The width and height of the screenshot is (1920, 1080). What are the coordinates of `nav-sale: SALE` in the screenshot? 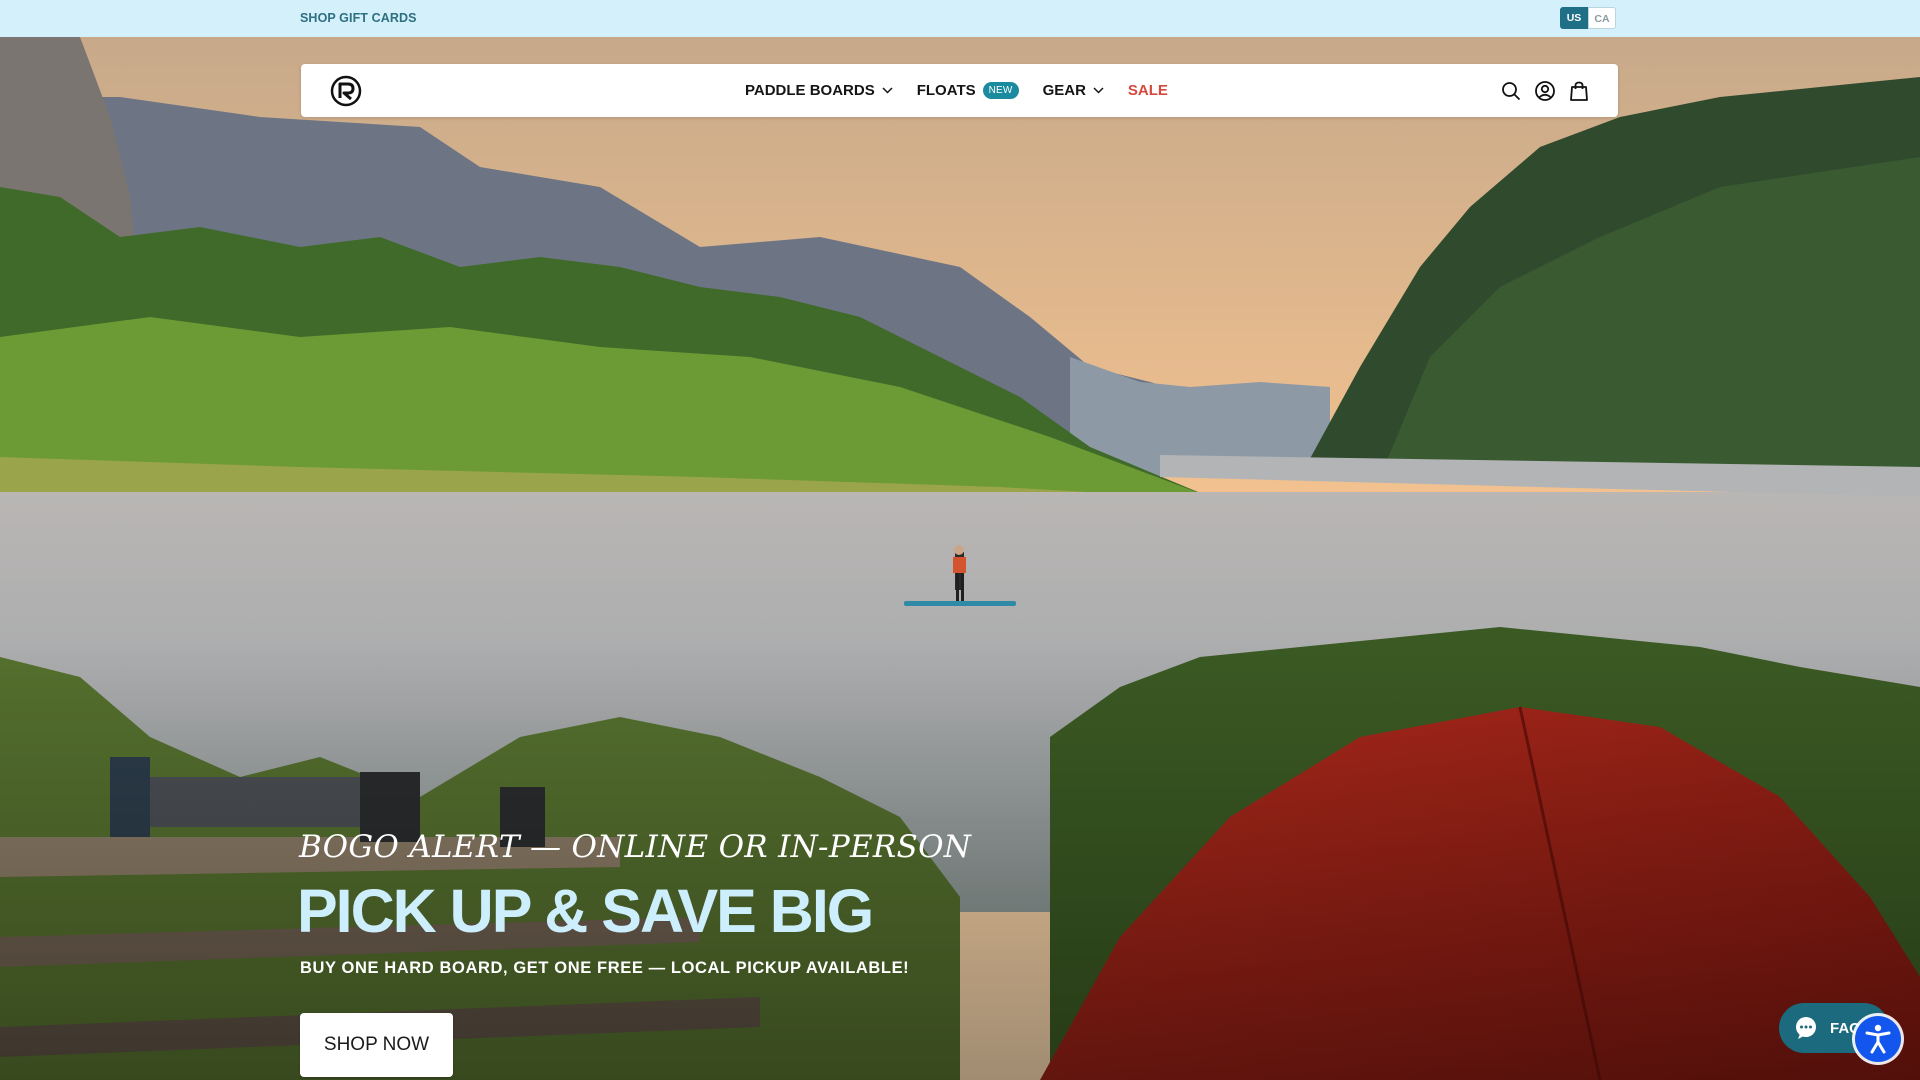 It's located at (1148, 90).